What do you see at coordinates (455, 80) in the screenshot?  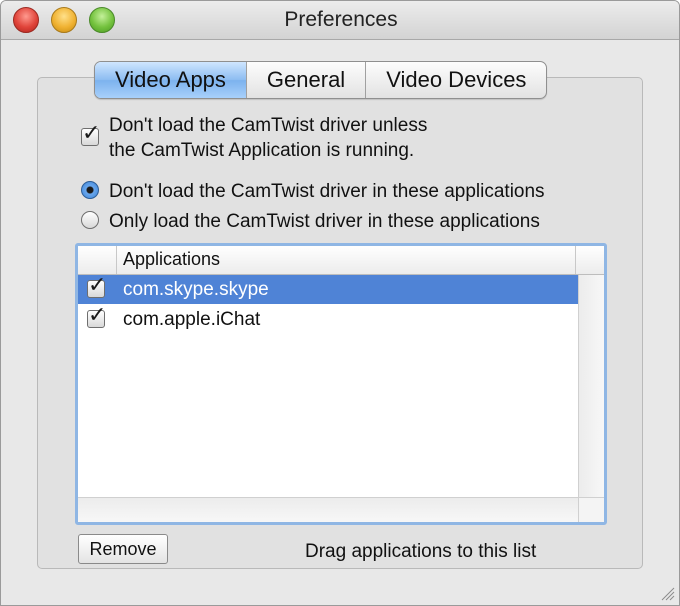 I see `tab-video-devices: Video Devices` at bounding box center [455, 80].